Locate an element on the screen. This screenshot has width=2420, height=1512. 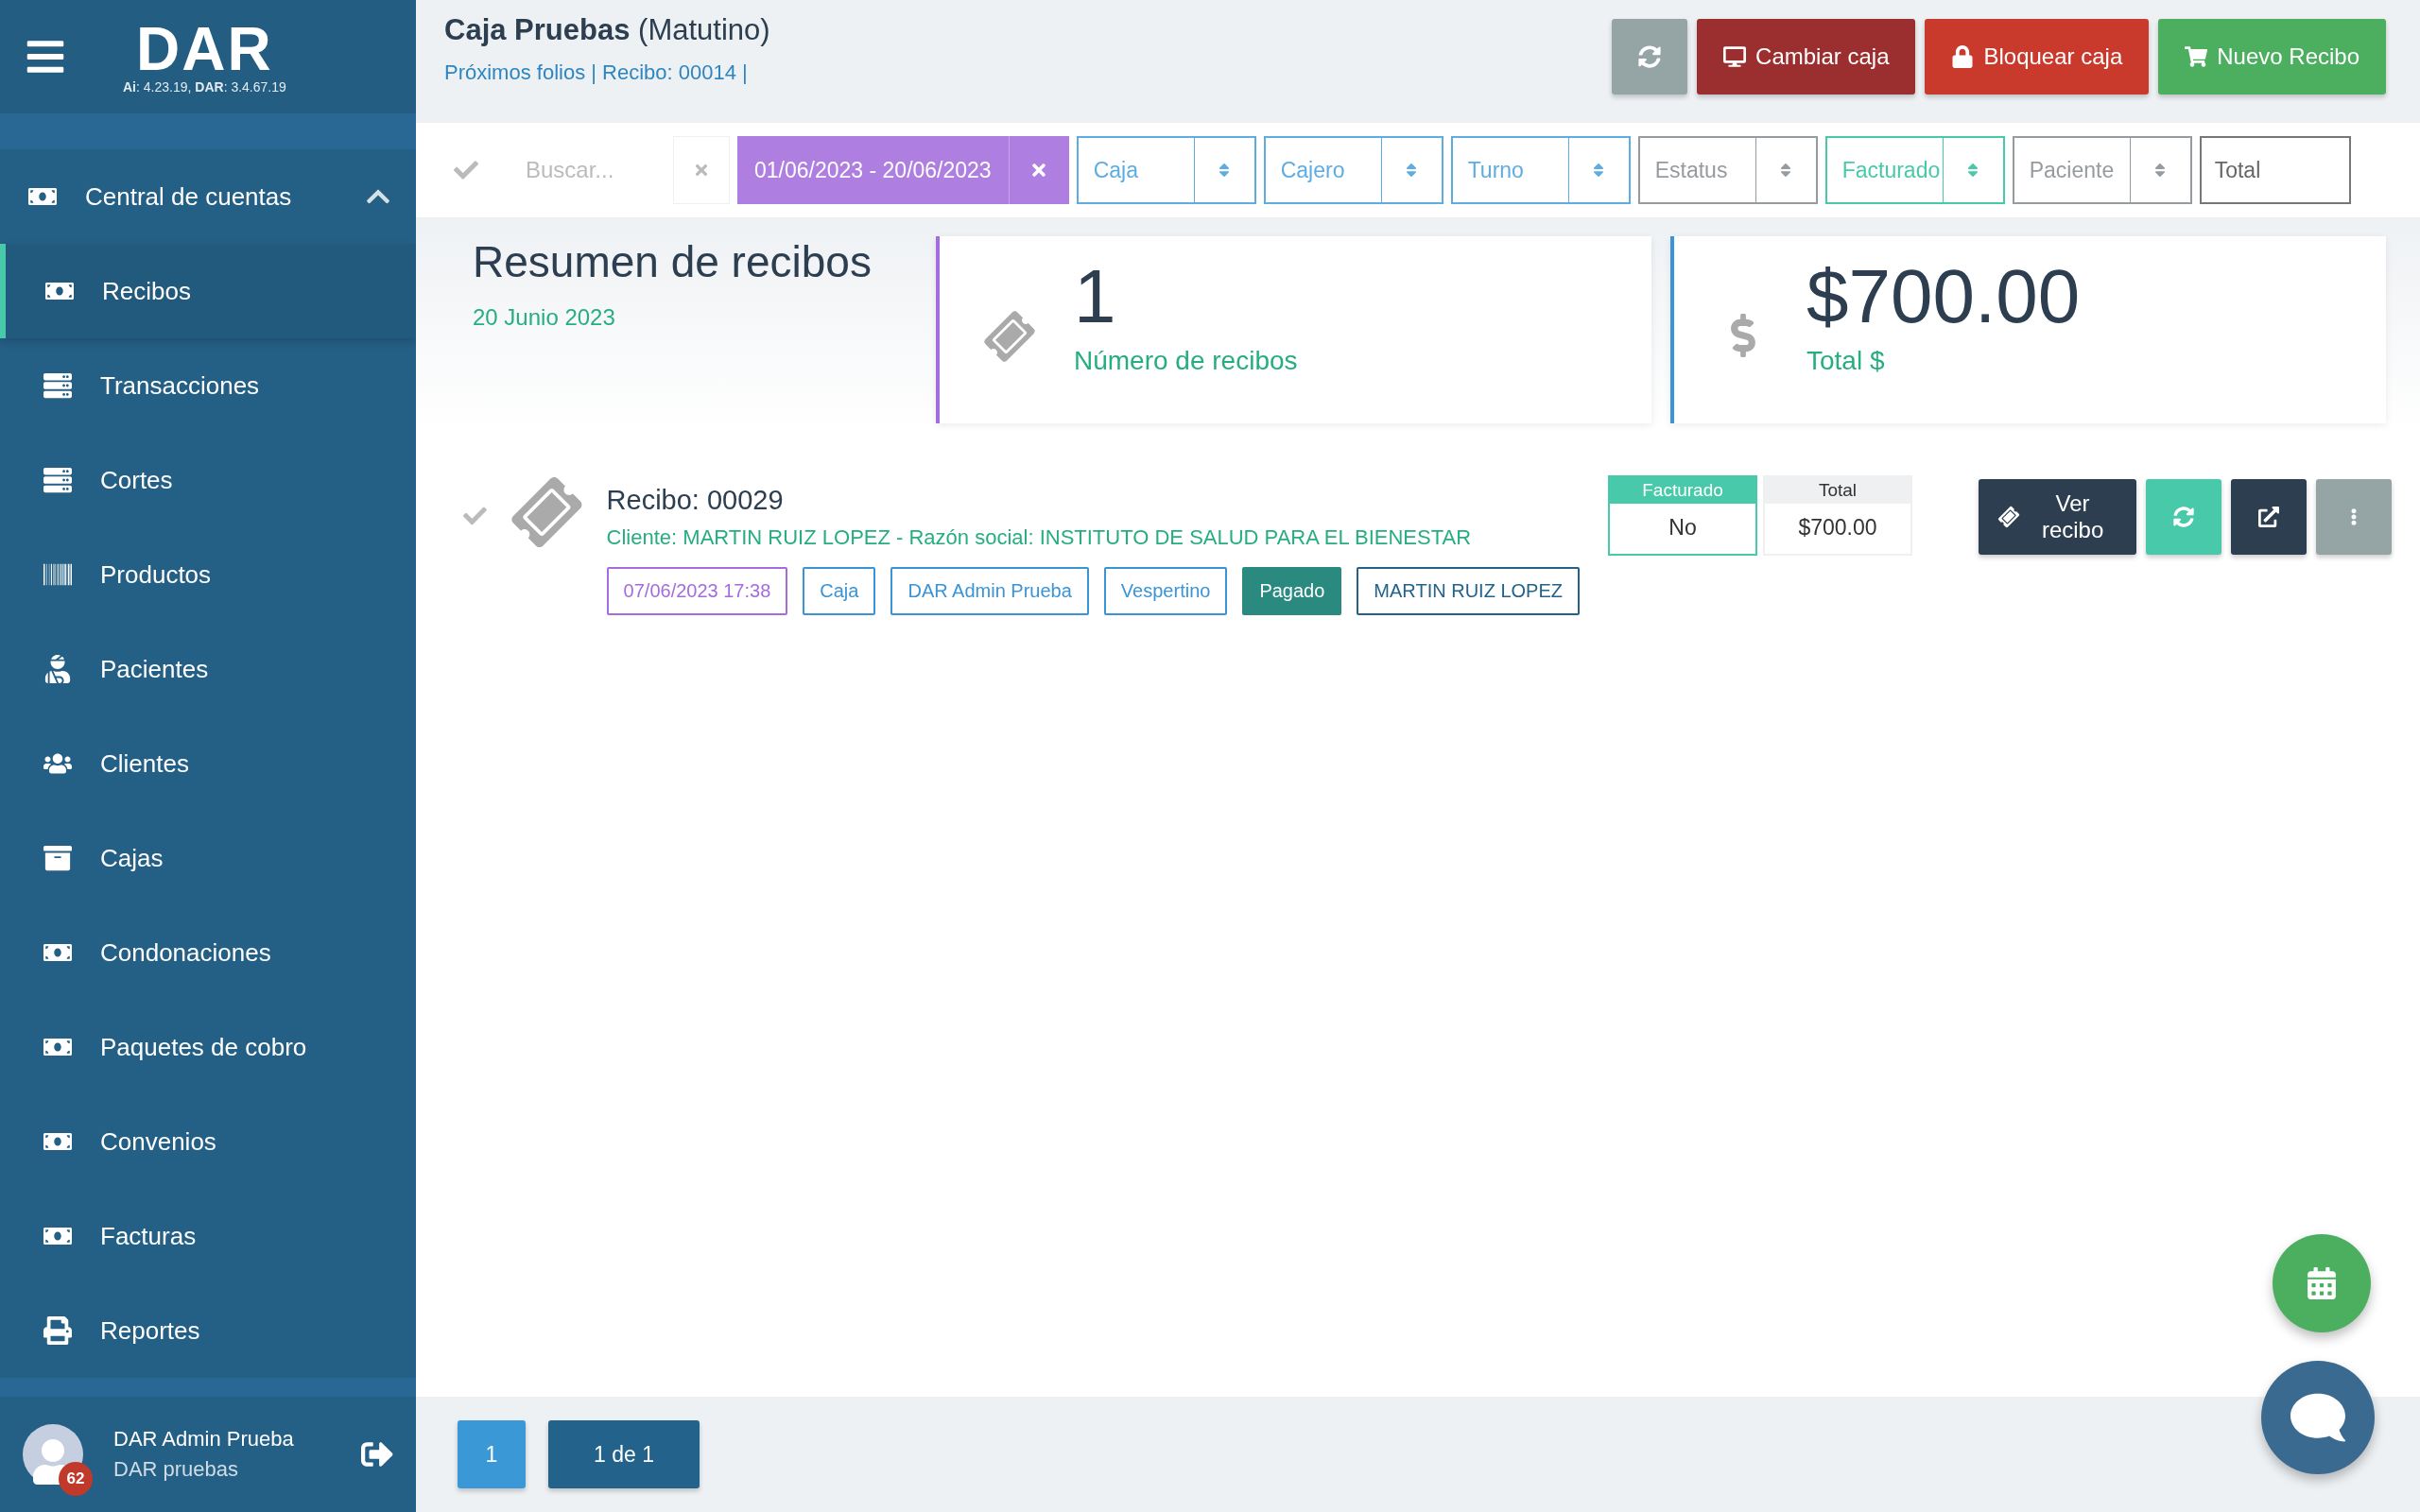
invoiced-value: No is located at coordinates (1682, 527).